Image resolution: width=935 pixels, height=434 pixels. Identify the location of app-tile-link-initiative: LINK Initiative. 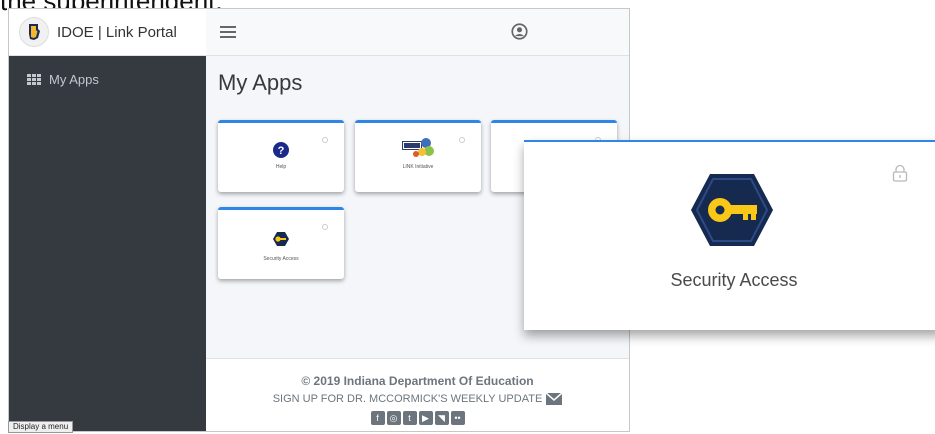
(418, 156).